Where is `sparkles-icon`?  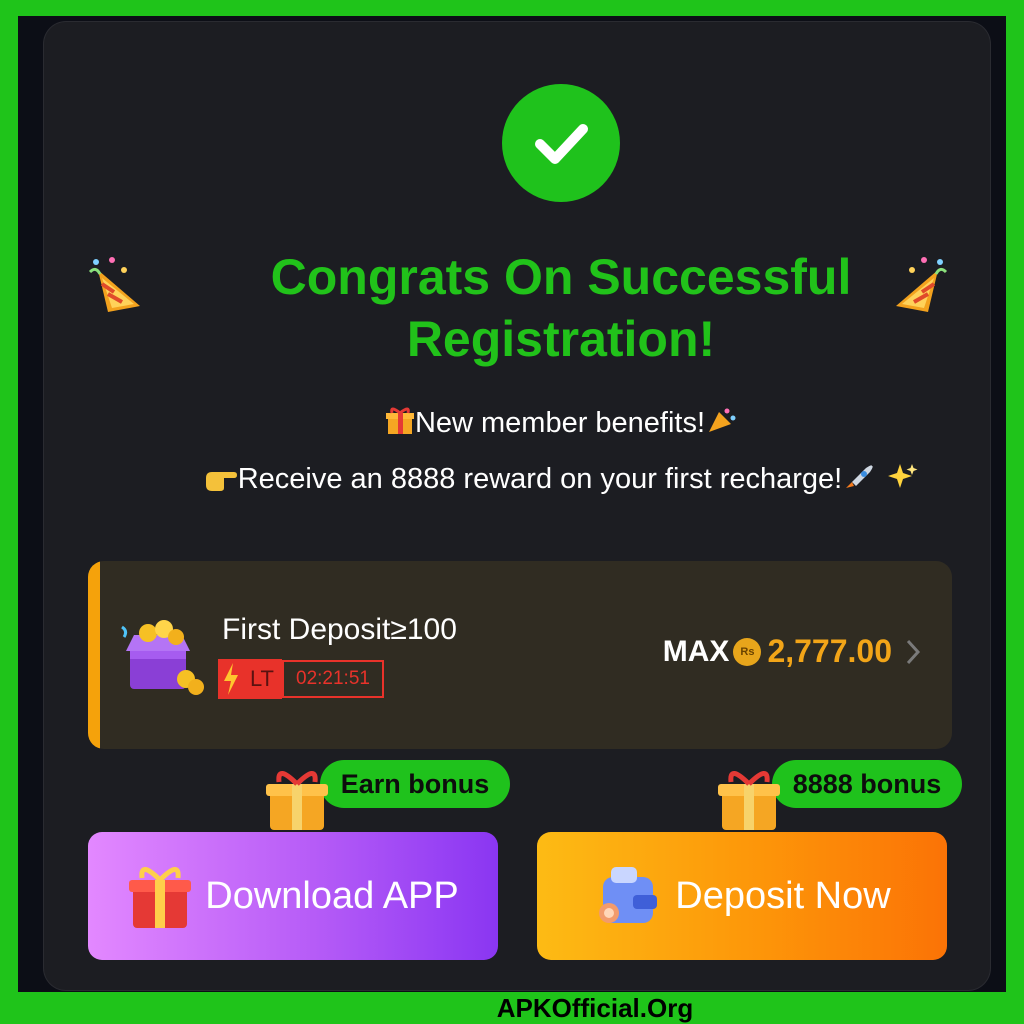
sparkles-icon is located at coordinates (903, 476).